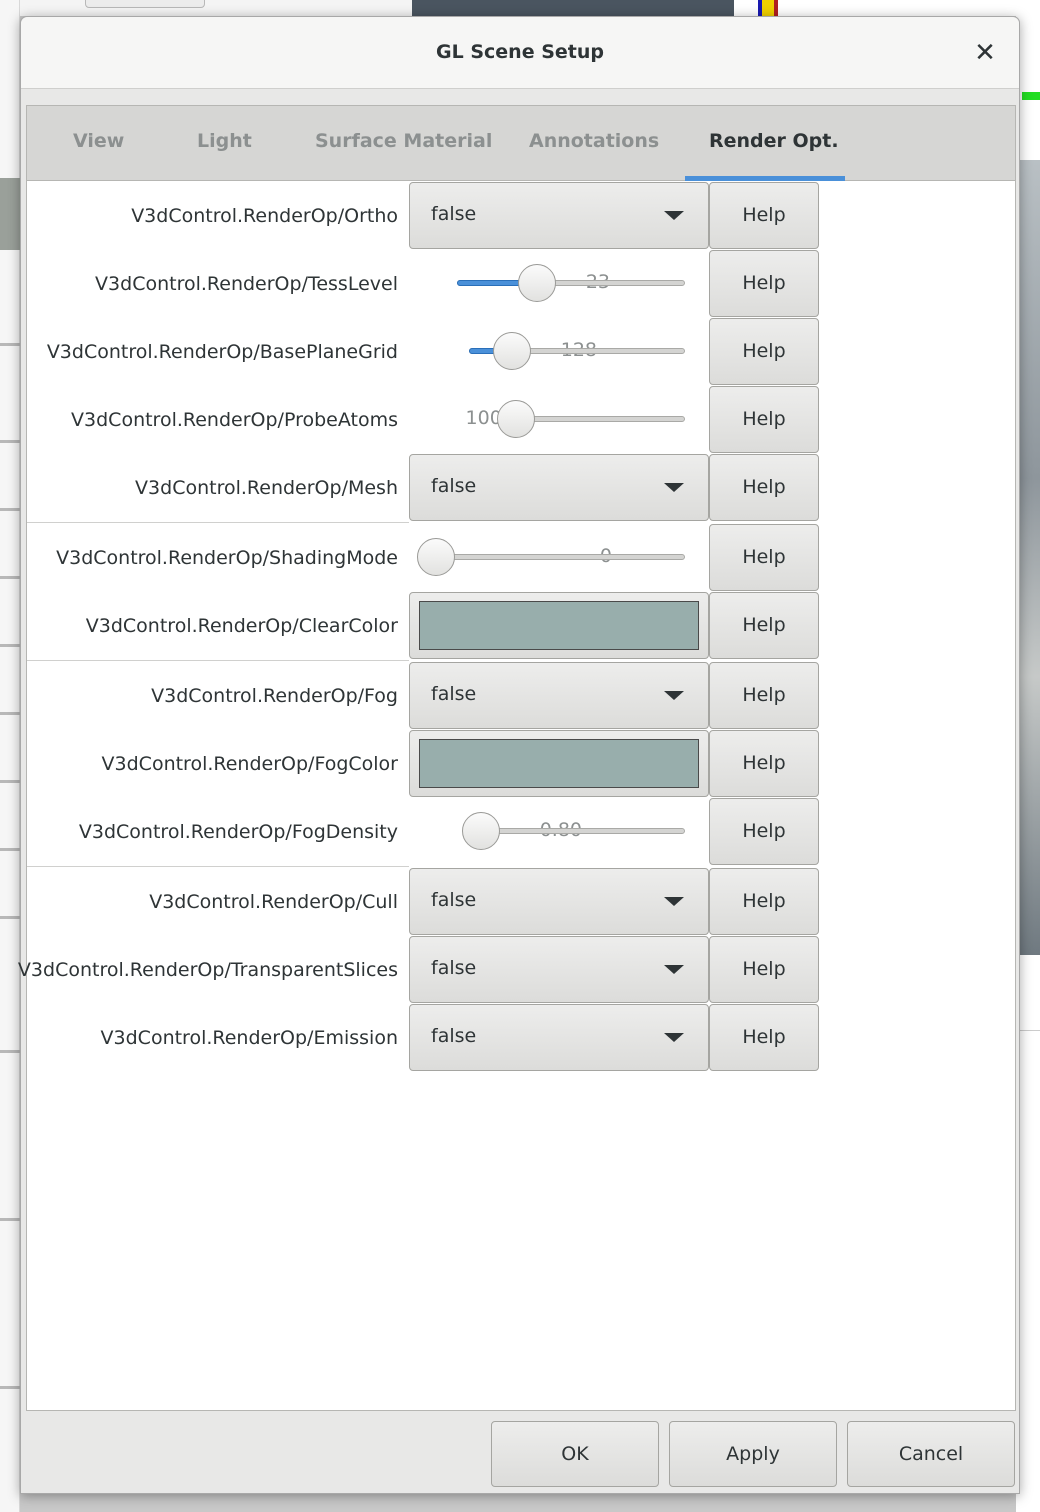  What do you see at coordinates (559, 969) in the screenshot?
I see `transparentslices-combo: false` at bounding box center [559, 969].